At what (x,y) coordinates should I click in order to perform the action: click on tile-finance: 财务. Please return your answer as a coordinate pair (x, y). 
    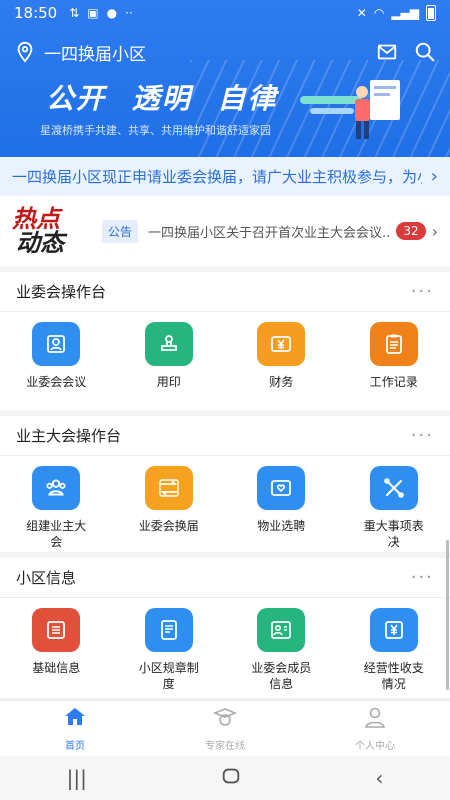
    Looking at the image, I should click on (281, 356).